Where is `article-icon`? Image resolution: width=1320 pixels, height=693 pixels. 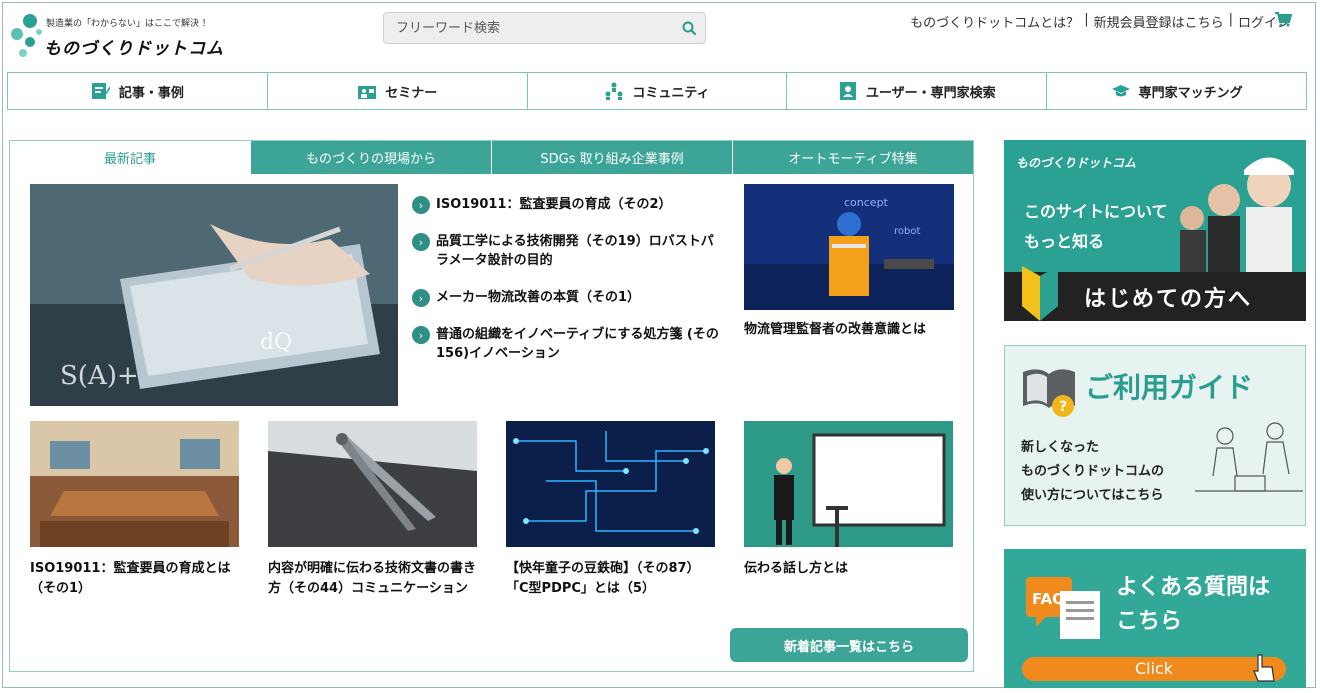
article-icon is located at coordinates (100, 91).